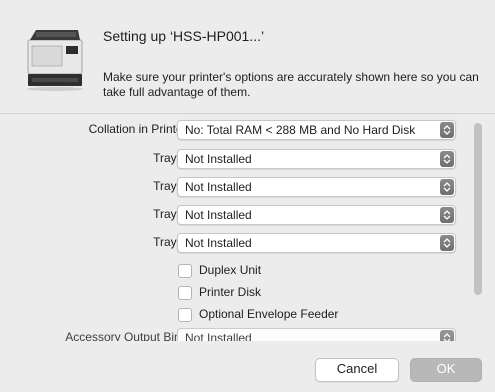 Image resolution: width=495 pixels, height=392 pixels. Describe the element at coordinates (139, 129) in the screenshot. I see `collation-label: Collation in Printer:` at that location.